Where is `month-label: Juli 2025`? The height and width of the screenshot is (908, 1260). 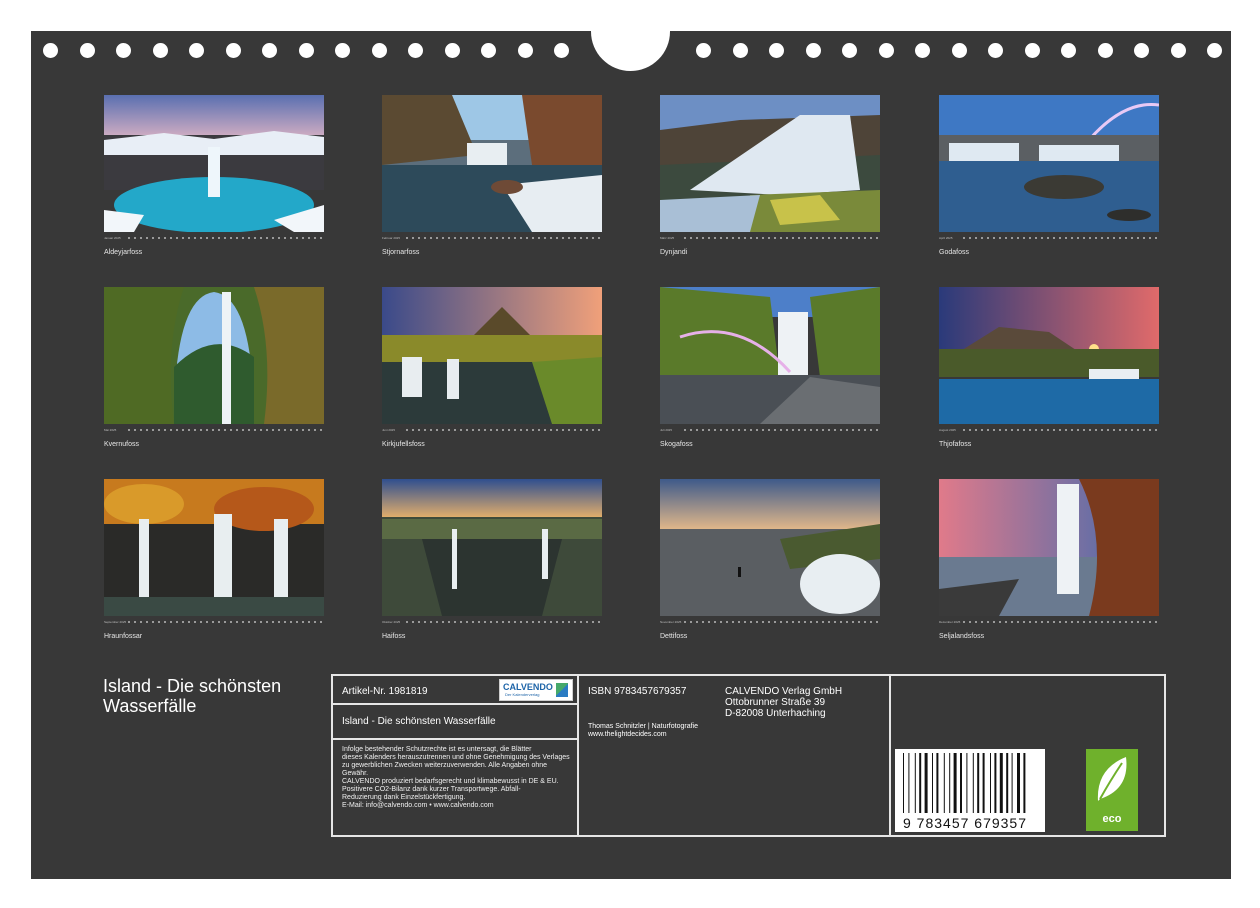 month-label: Juli 2025 is located at coordinates (666, 430).